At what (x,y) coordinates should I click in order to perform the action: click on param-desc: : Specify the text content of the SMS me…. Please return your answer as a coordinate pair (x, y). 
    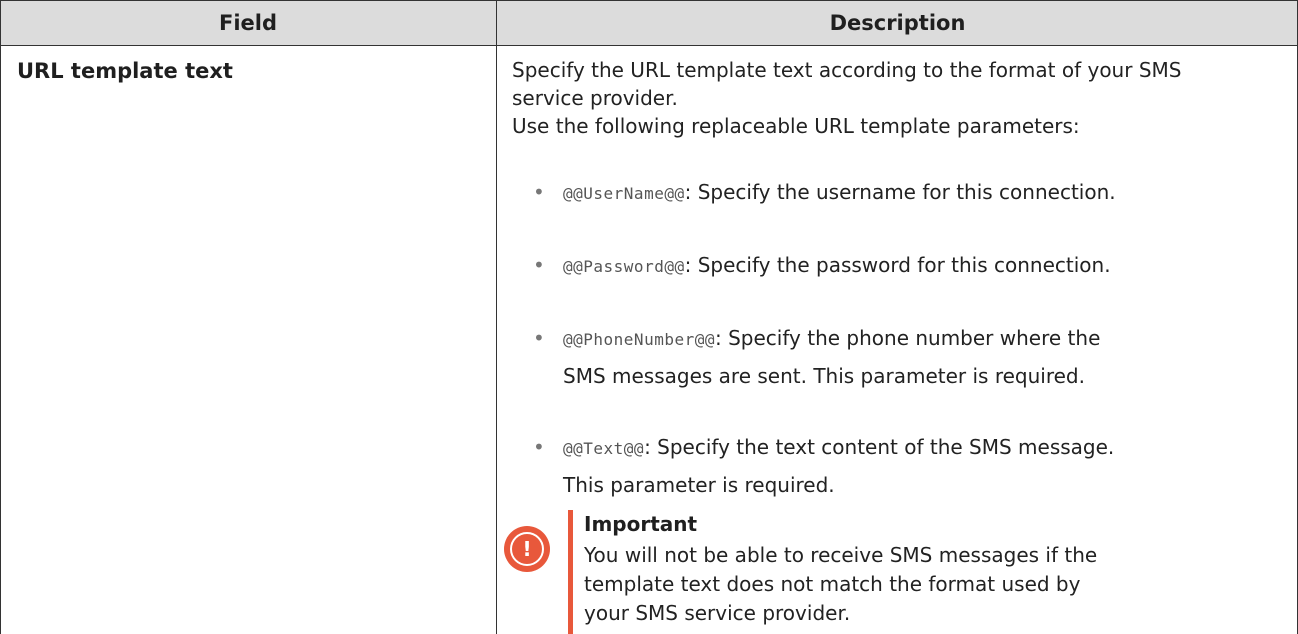
    Looking at the image, I should click on (879, 447).